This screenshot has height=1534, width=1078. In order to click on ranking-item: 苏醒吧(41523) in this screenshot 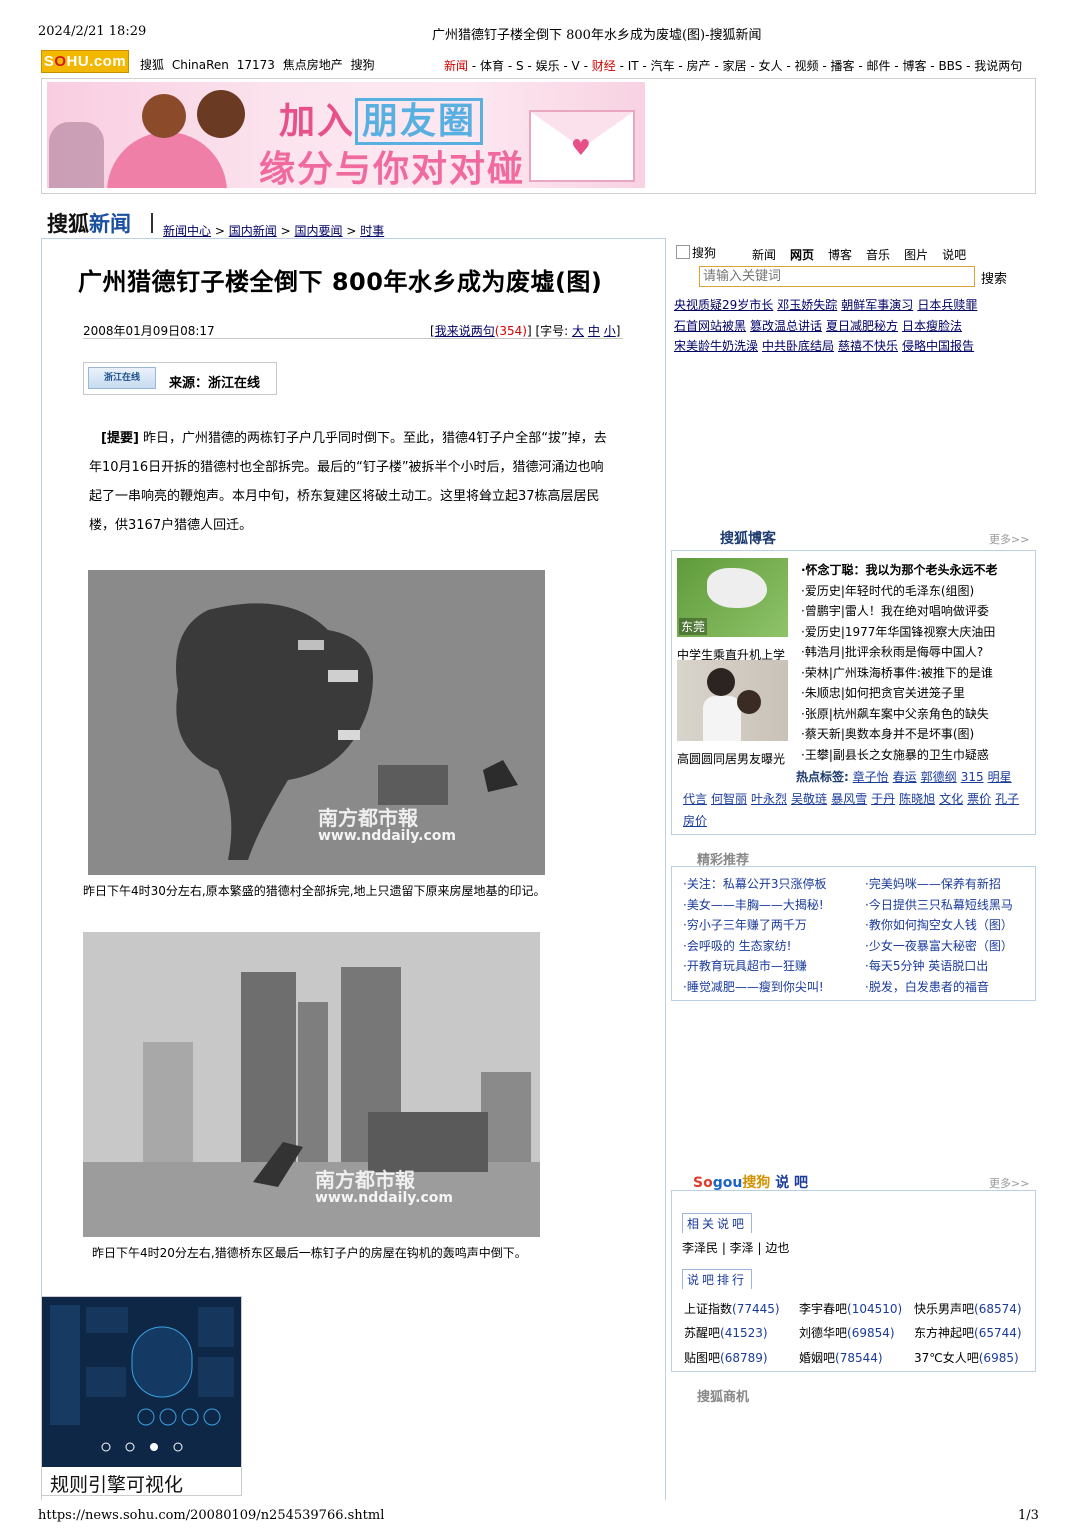, I will do `click(726, 1332)`.